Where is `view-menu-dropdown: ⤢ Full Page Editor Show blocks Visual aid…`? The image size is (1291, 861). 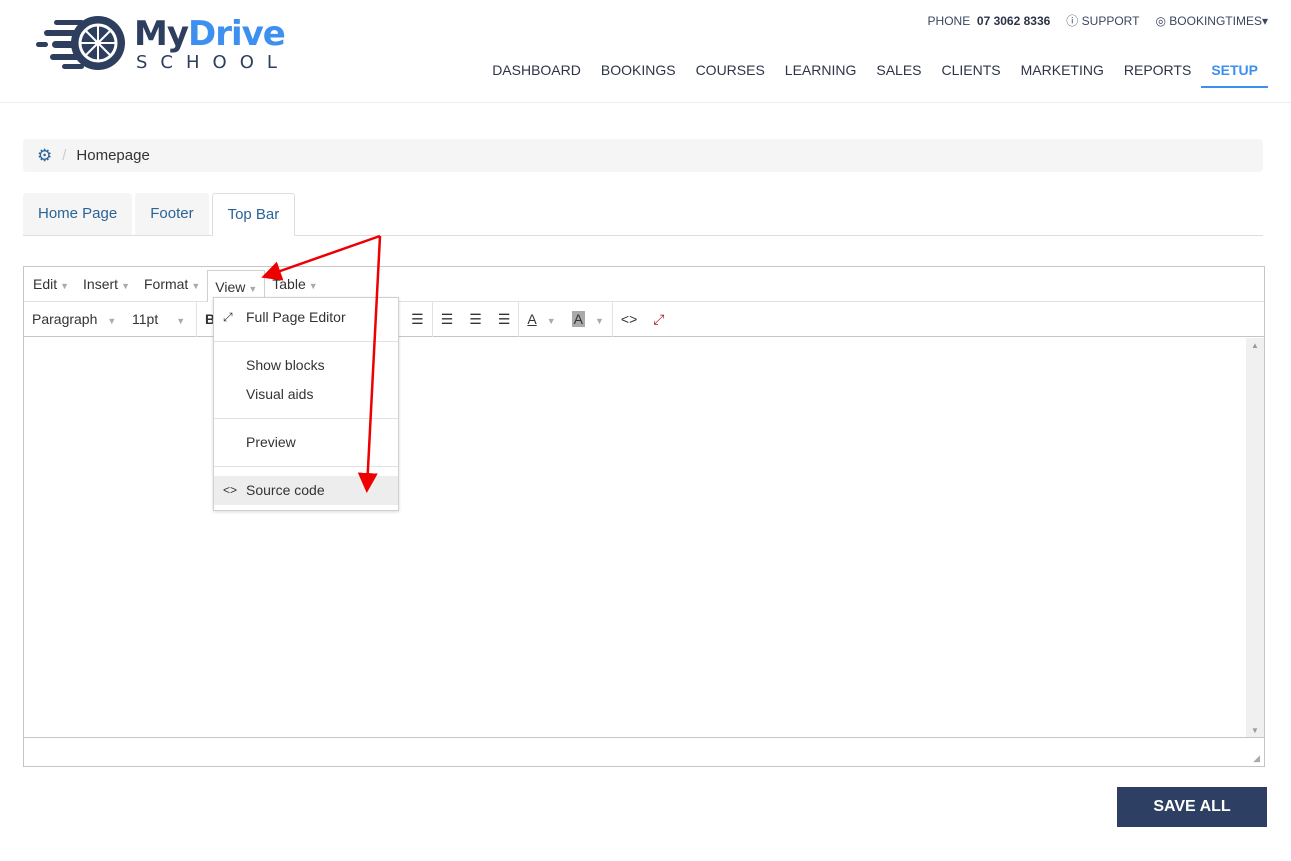
view-menu-dropdown: ⤢ Full Page Editor Show blocks Visual aid… is located at coordinates (306, 404).